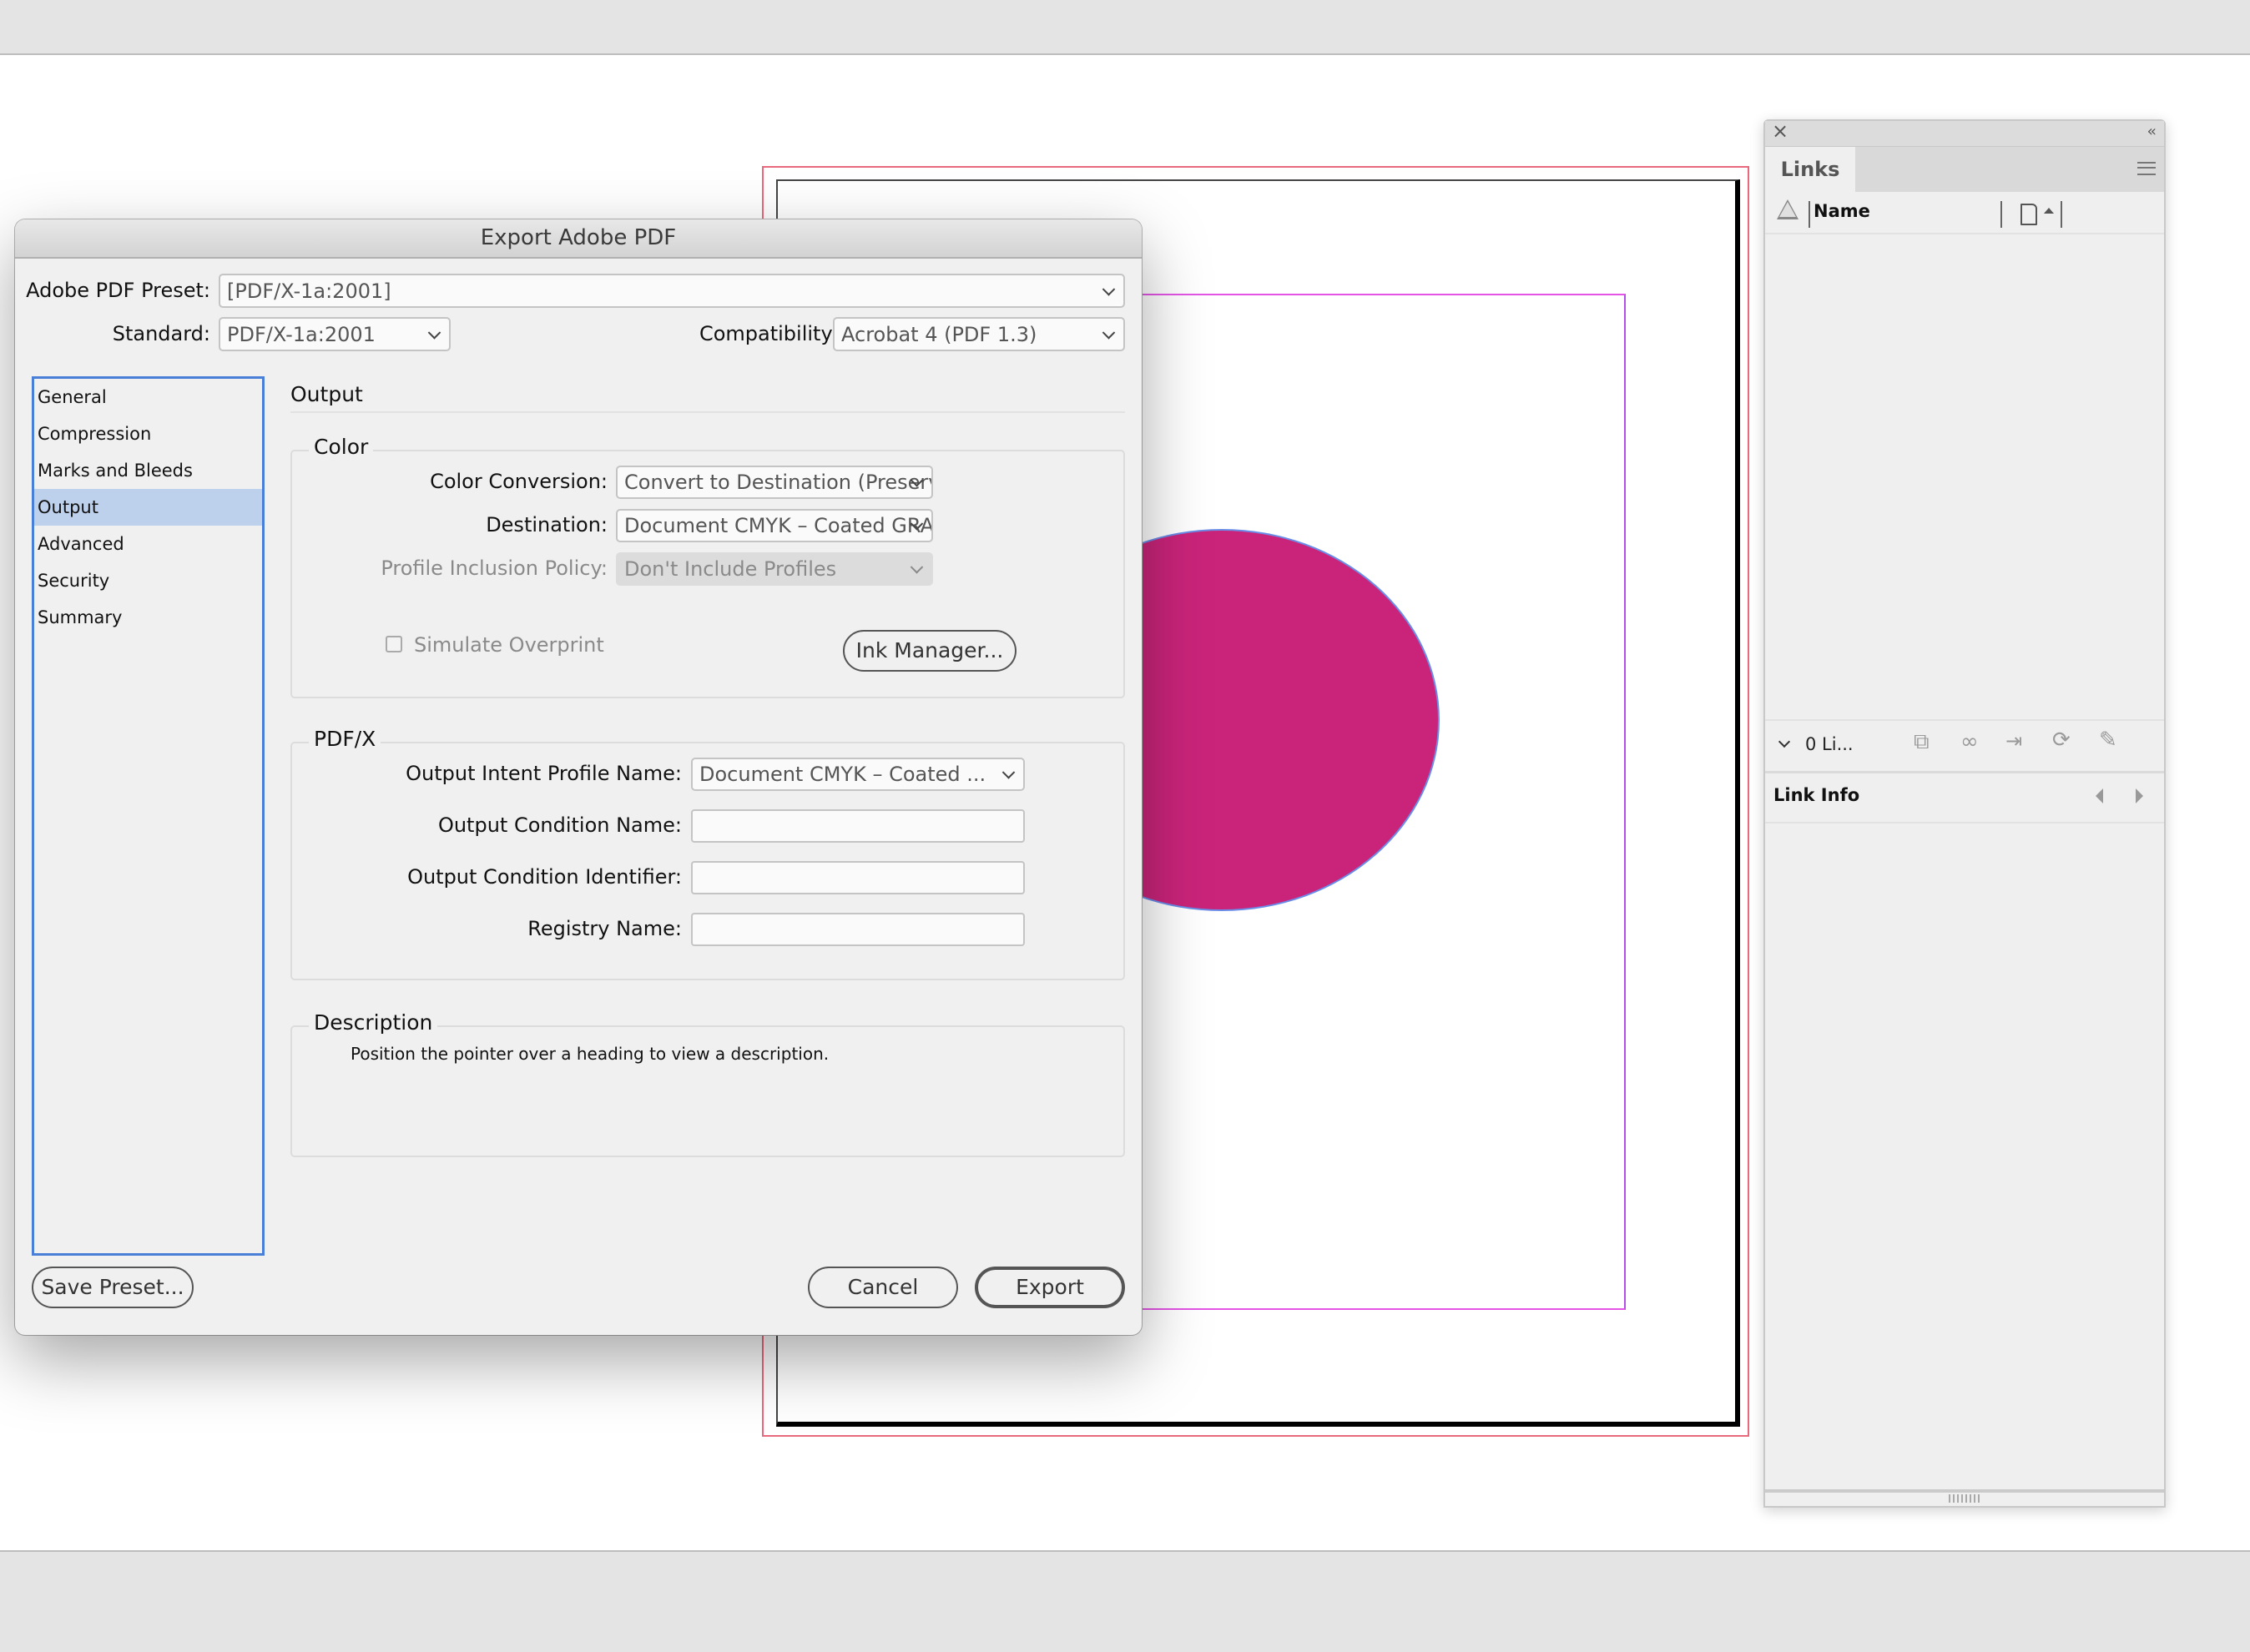  Describe the element at coordinates (1788, 209) in the screenshot. I see `warning-icon` at that location.